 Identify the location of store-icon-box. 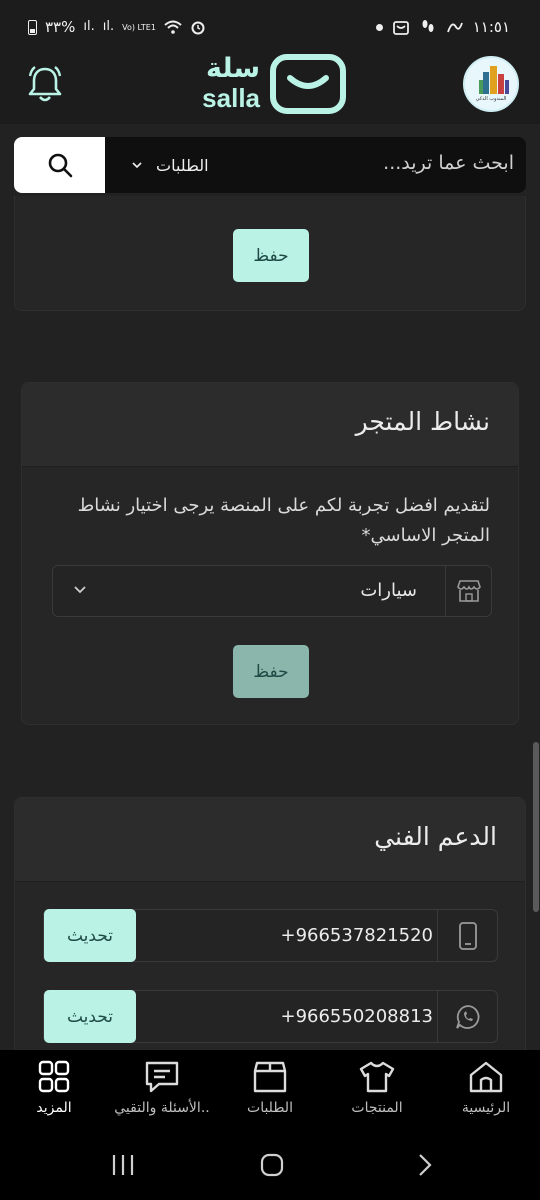
(468, 591).